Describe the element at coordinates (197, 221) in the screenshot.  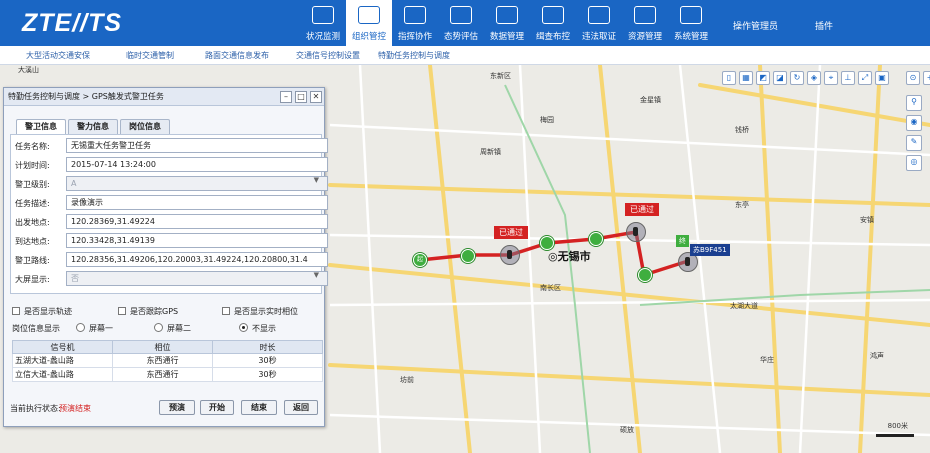
I see `departure-input: 120.28369,31.49224` at that location.